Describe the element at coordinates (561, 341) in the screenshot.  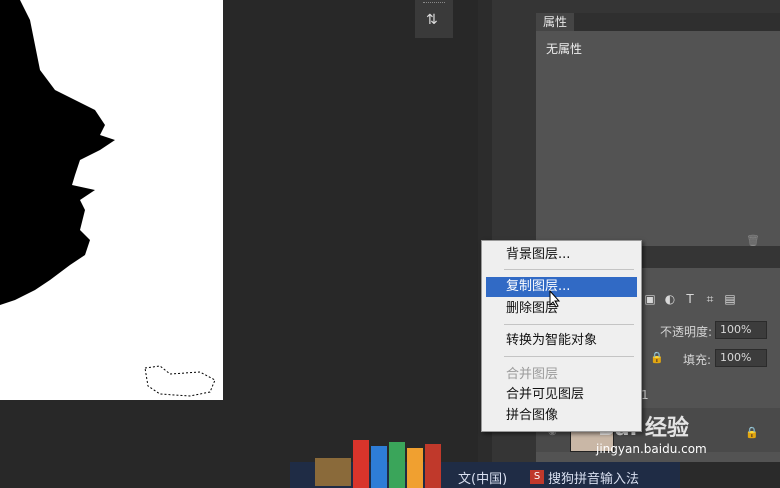
I see `menu-item-convert-smart-object: 转换为智能对象` at that location.